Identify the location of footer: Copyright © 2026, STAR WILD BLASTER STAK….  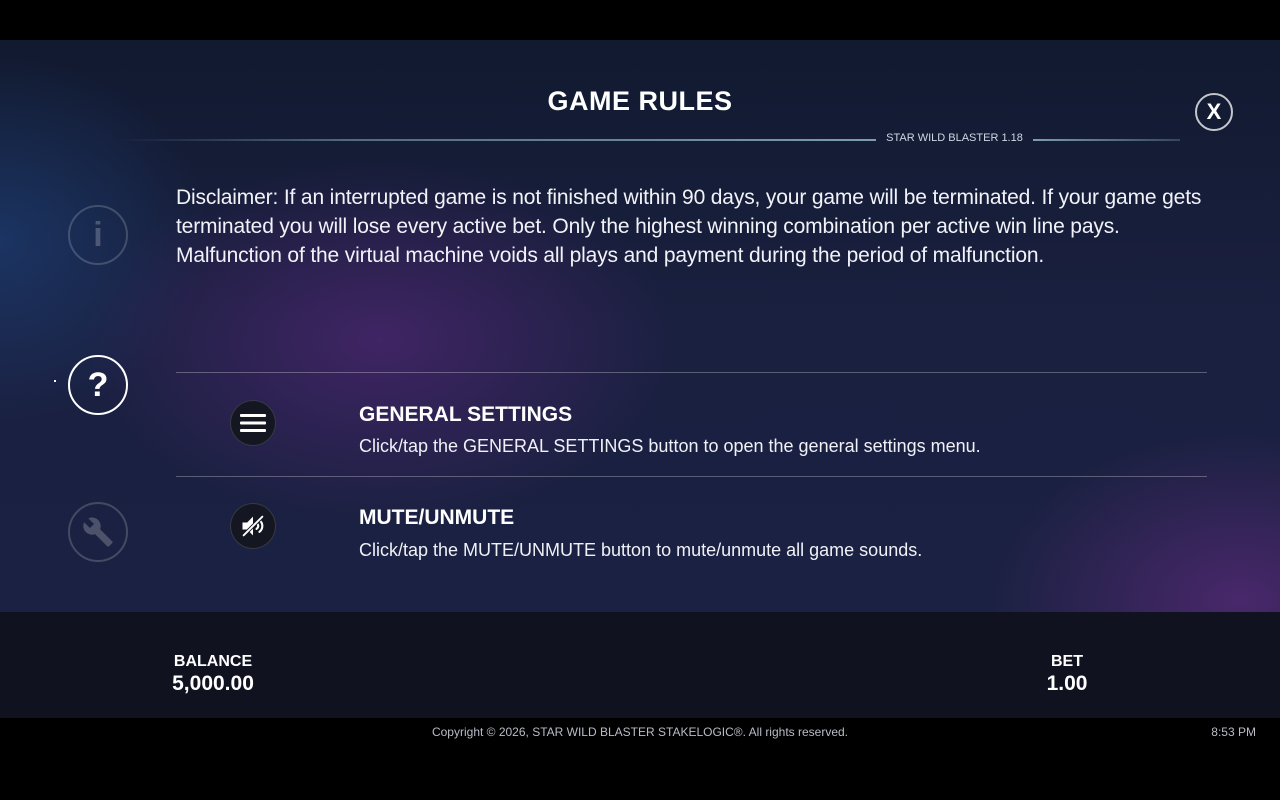
(640, 759).